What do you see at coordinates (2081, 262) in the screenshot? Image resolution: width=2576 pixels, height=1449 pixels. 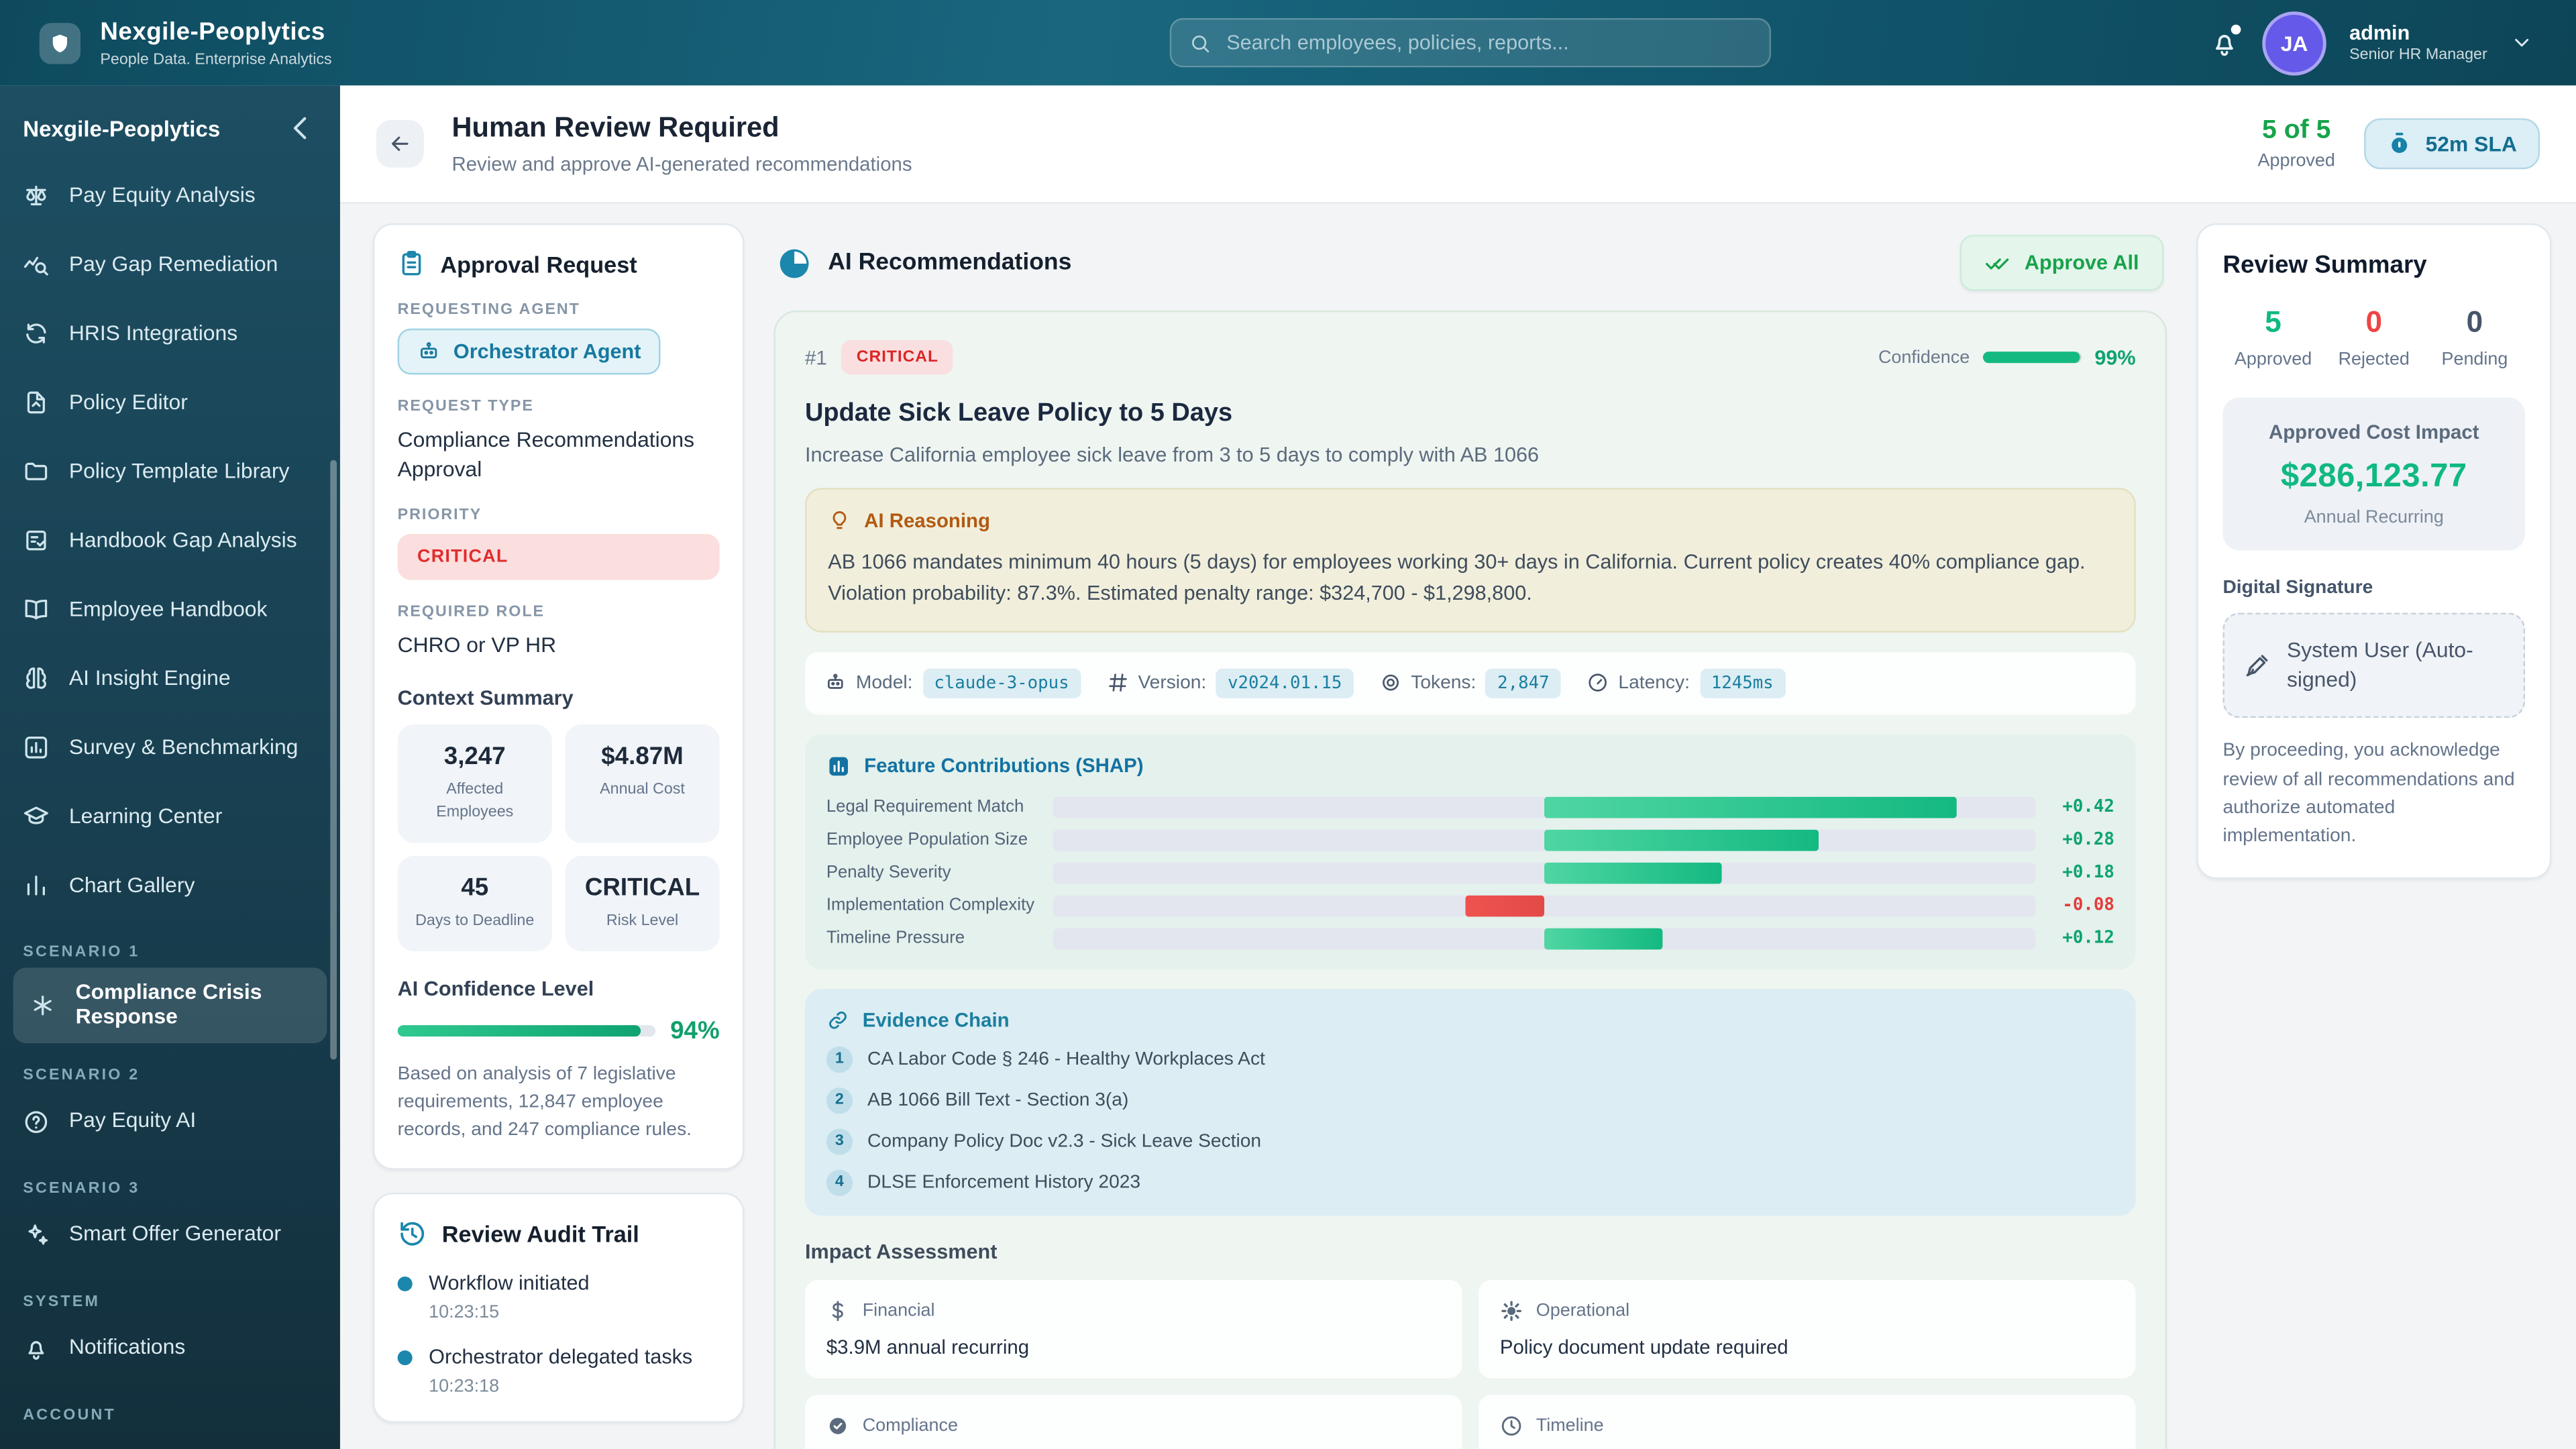 I see `approve-all-label: Approve All` at bounding box center [2081, 262].